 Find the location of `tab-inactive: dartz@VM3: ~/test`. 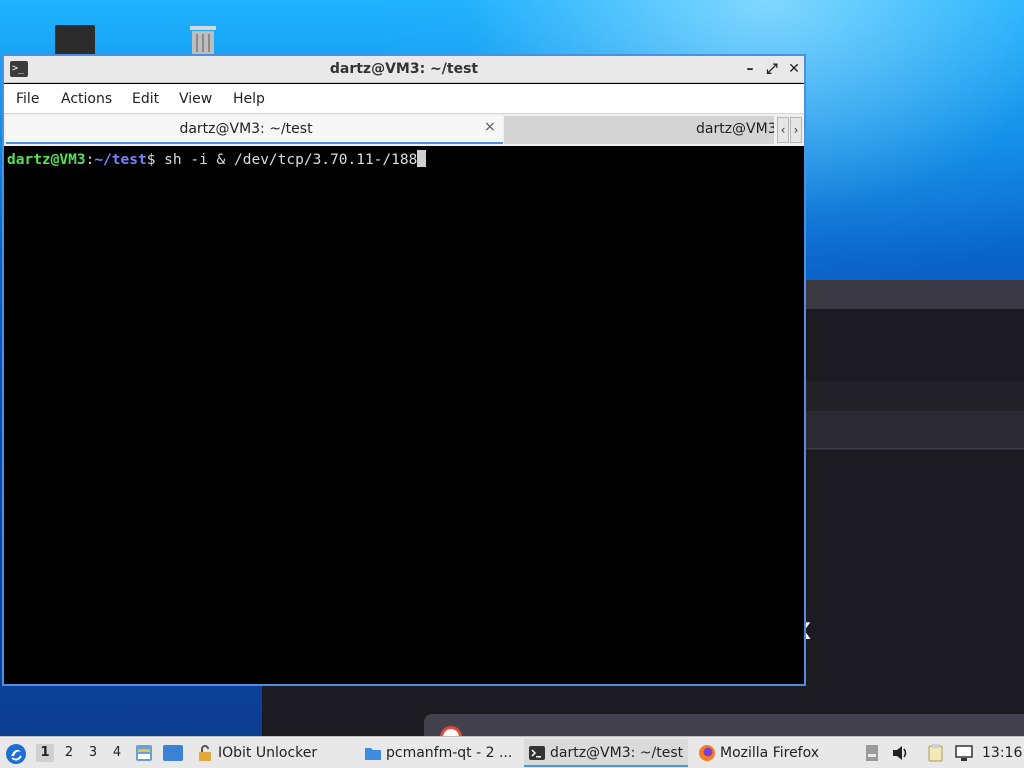

tab-inactive: dartz@VM3: ~/test is located at coordinates (639, 130).